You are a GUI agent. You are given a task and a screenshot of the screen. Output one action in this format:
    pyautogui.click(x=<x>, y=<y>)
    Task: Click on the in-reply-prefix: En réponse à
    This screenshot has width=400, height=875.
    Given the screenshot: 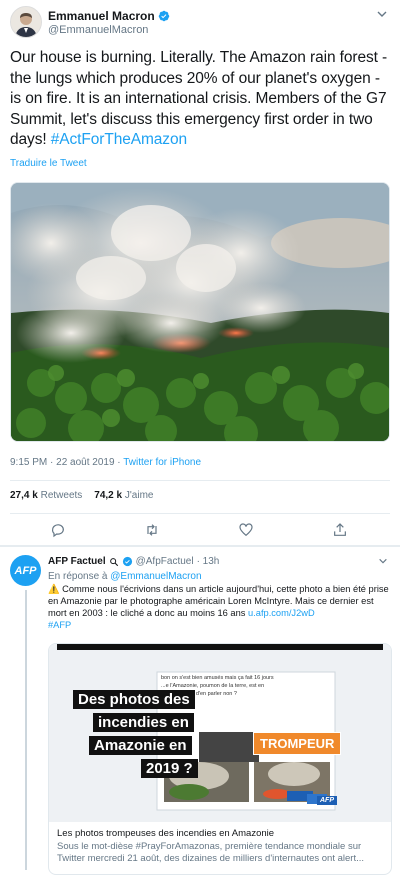 What is the action you would take?
    pyautogui.click(x=79, y=576)
    